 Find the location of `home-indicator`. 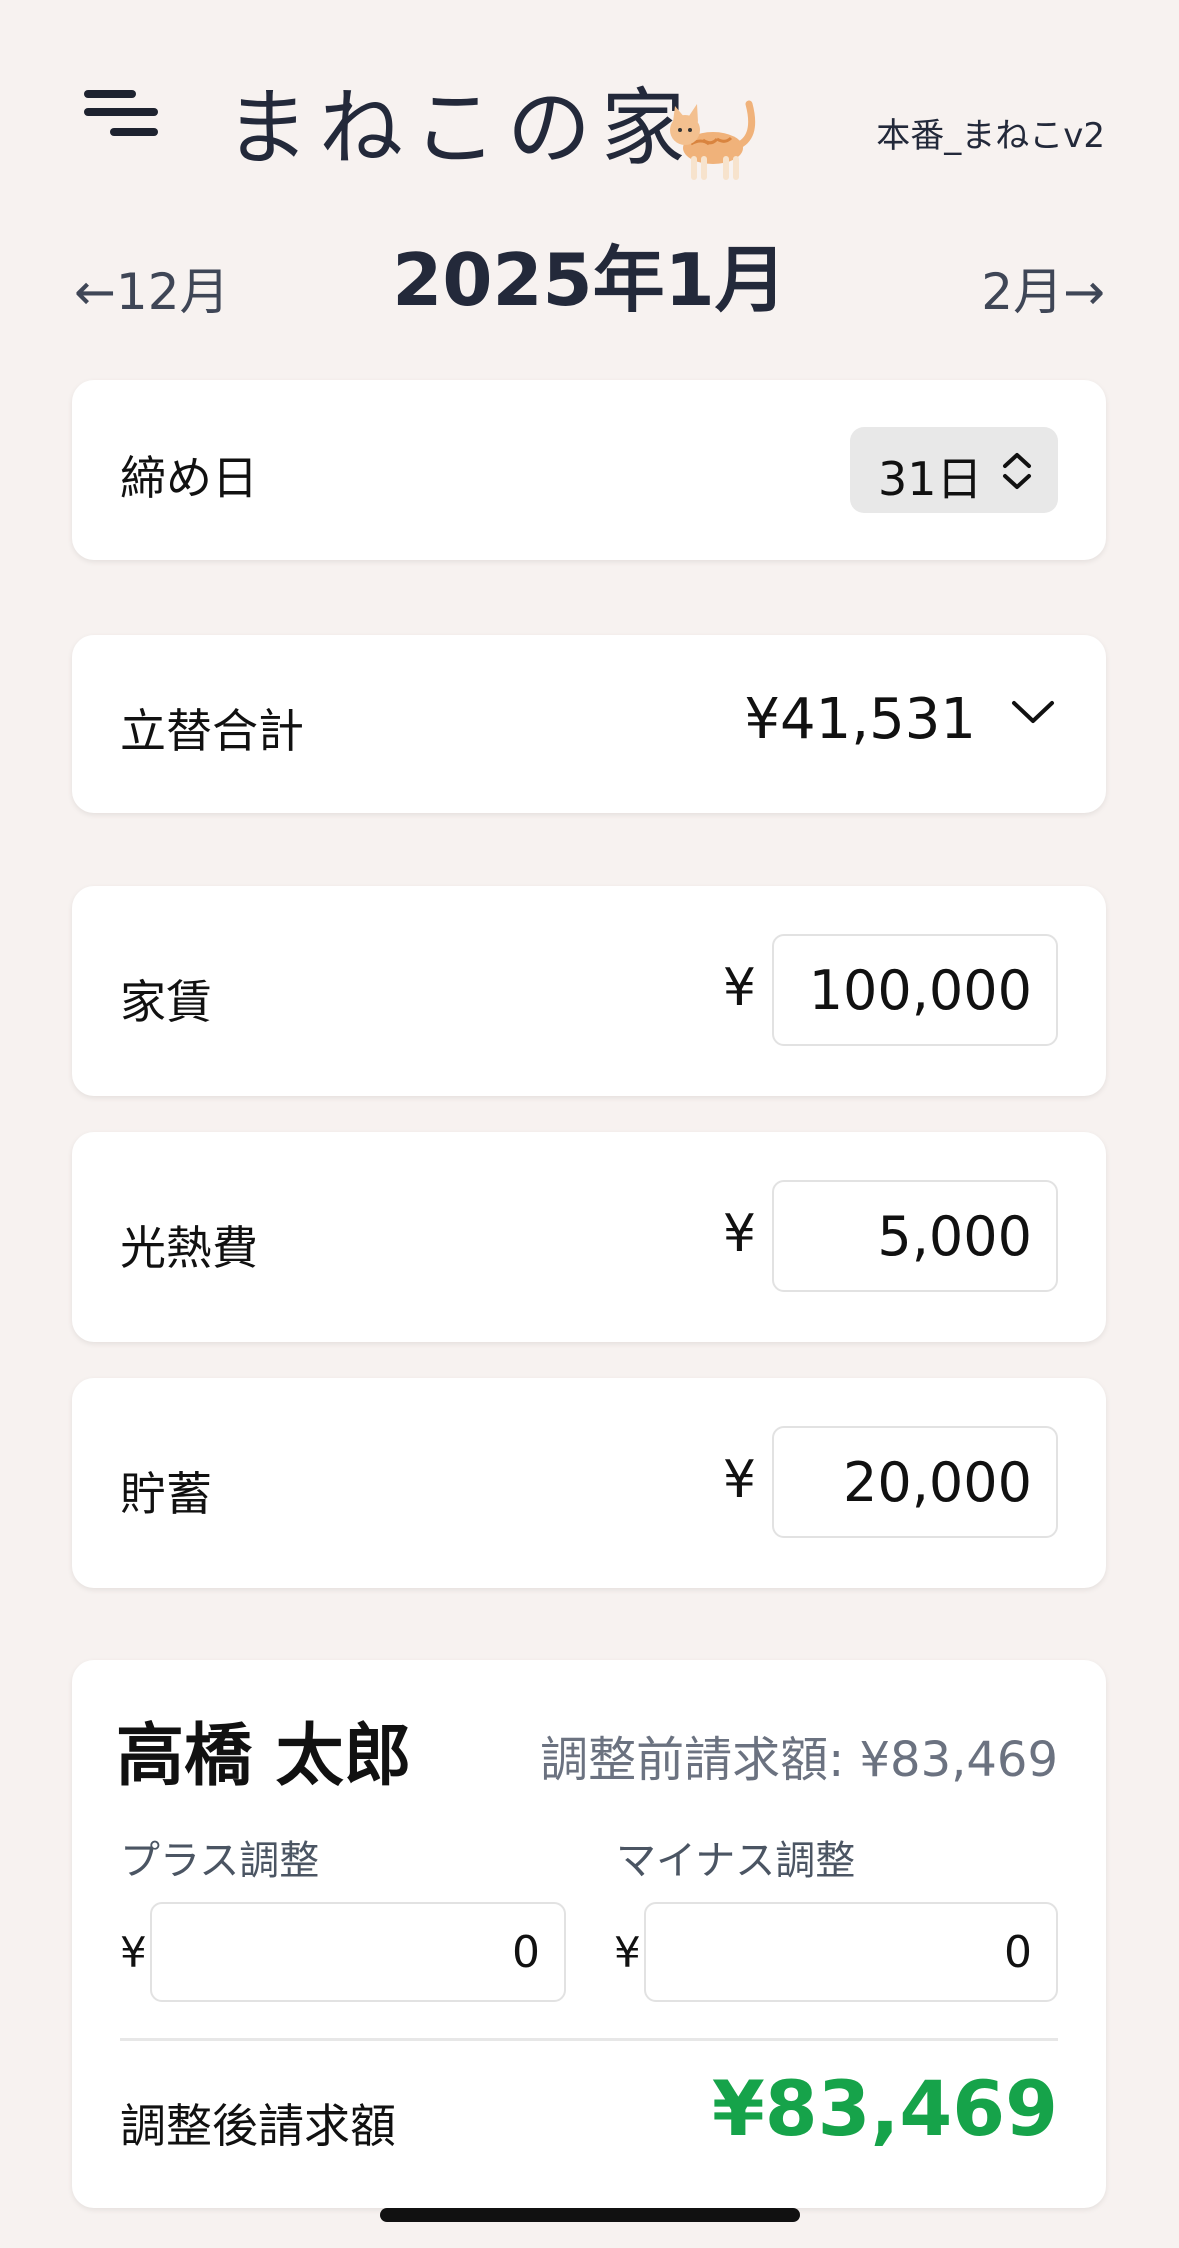

home-indicator is located at coordinates (590, 2215).